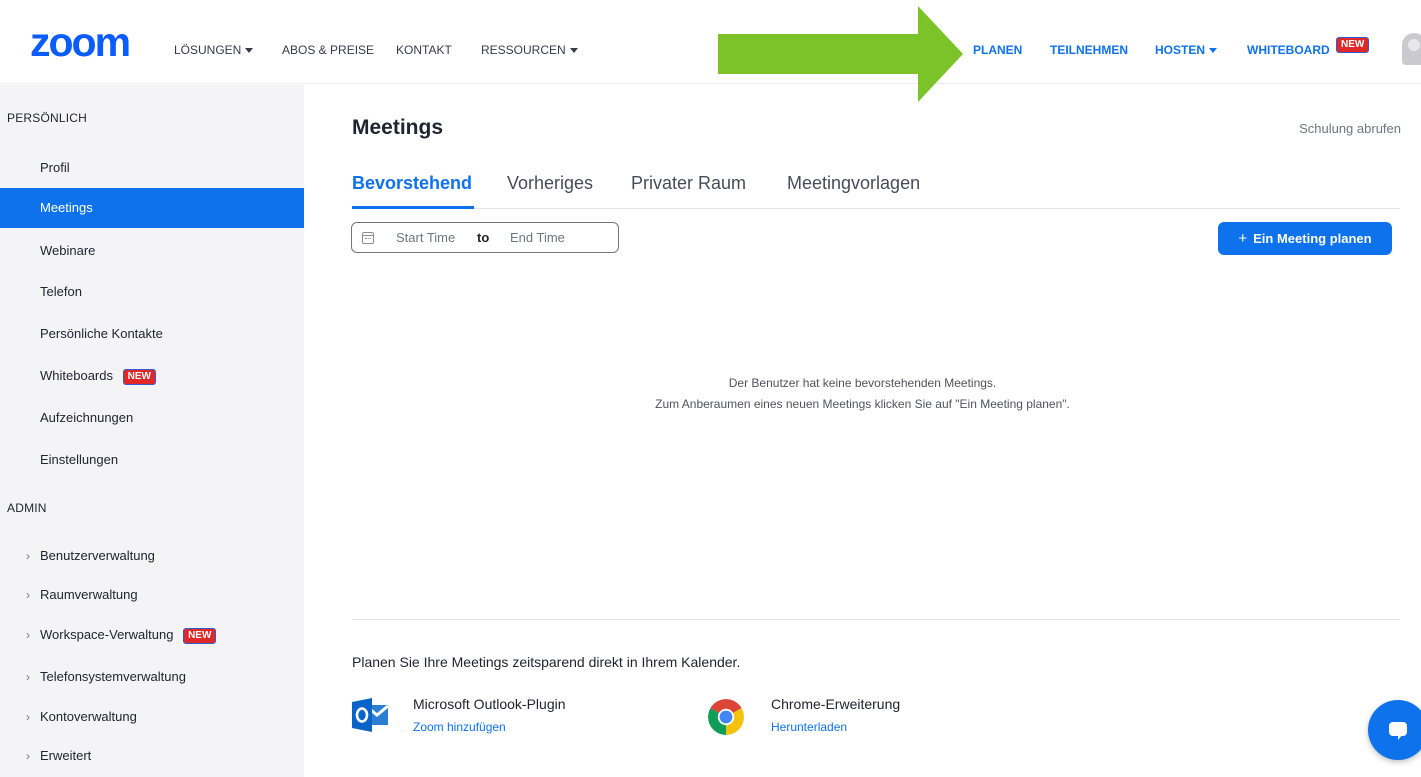  What do you see at coordinates (79, 459) in the screenshot?
I see `sidebar-item-label: Einstellungen` at bounding box center [79, 459].